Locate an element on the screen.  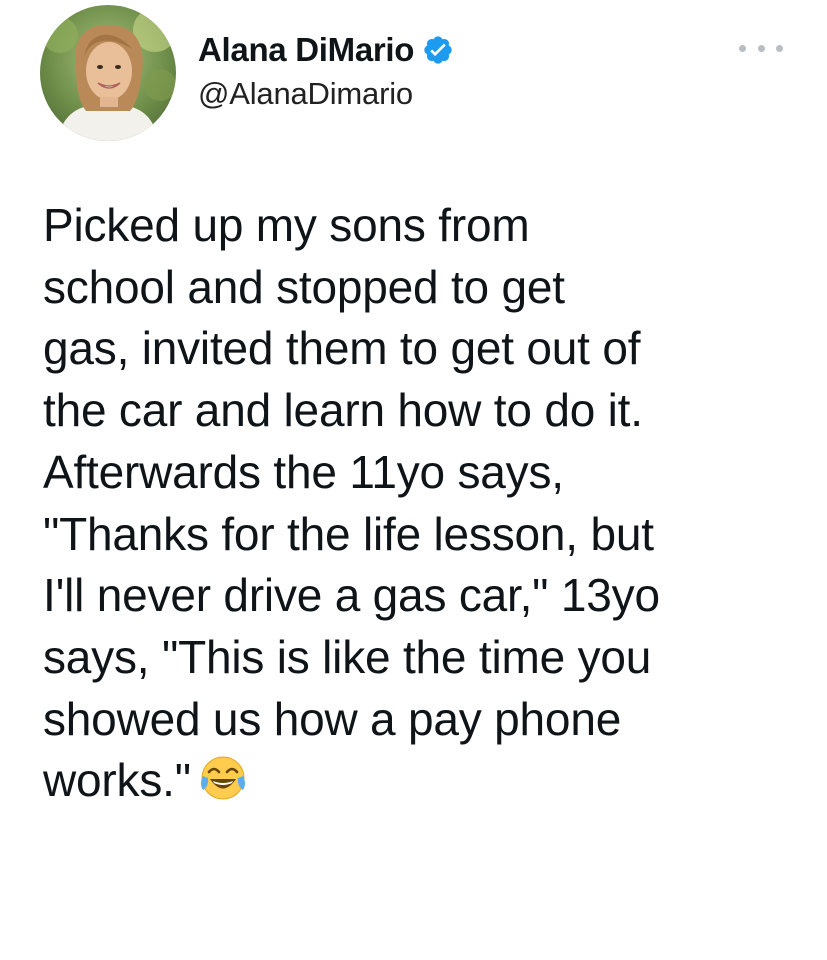
more-options-icon is located at coordinates (761, 48).